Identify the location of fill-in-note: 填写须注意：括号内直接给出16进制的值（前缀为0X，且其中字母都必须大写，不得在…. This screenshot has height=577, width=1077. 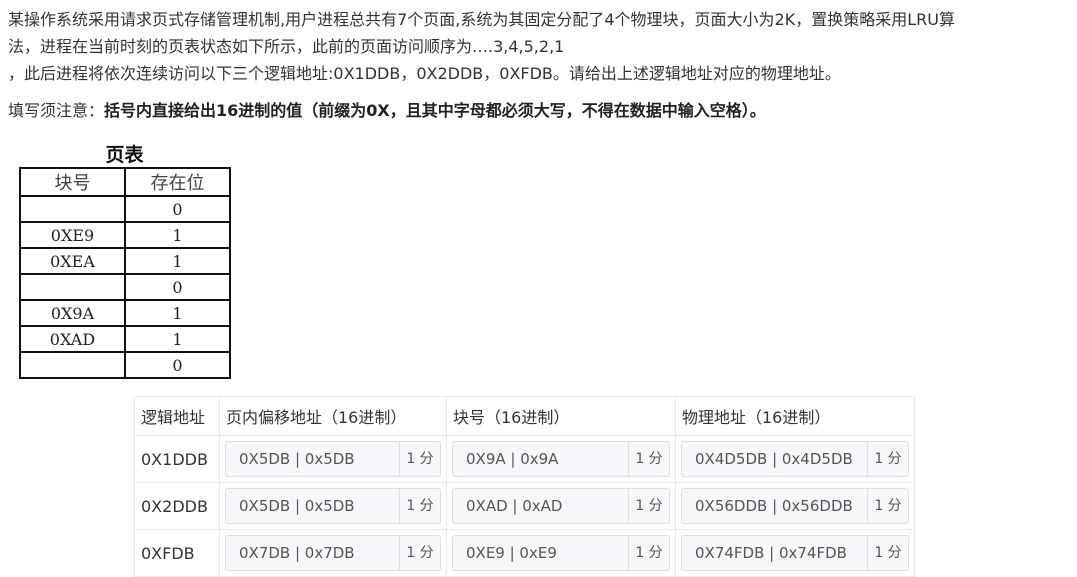
(387, 110).